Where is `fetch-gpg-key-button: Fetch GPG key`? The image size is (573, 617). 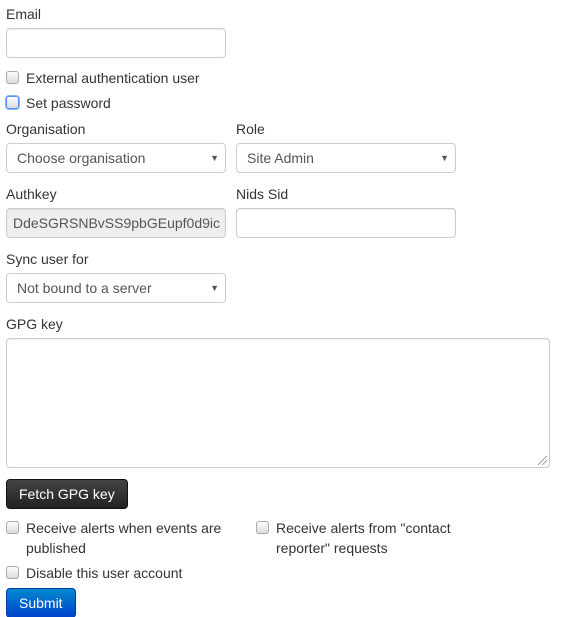 fetch-gpg-key-button: Fetch GPG key is located at coordinates (67, 494).